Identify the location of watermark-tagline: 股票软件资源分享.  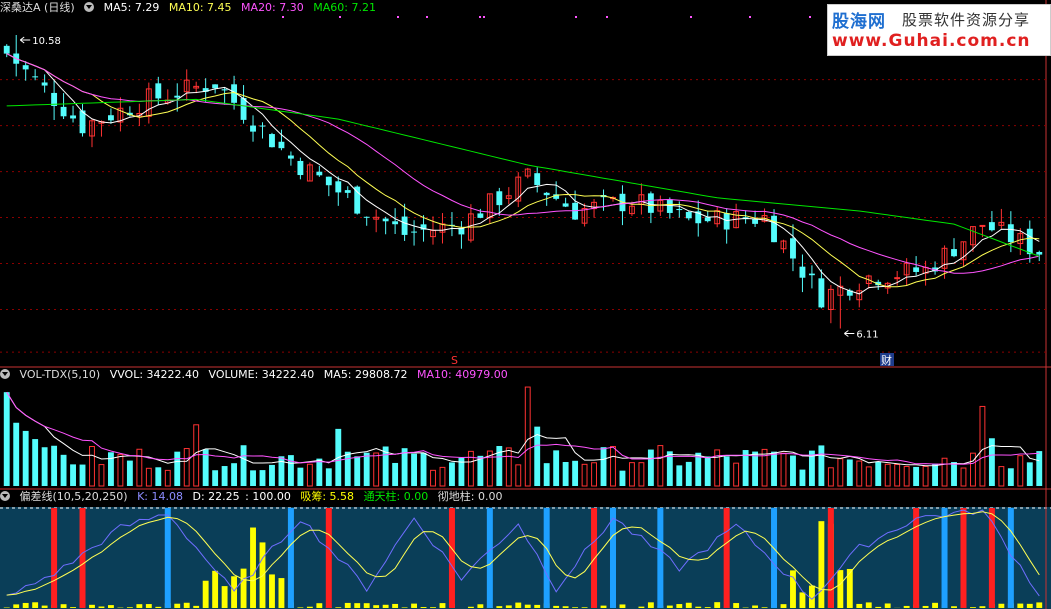
(966, 20).